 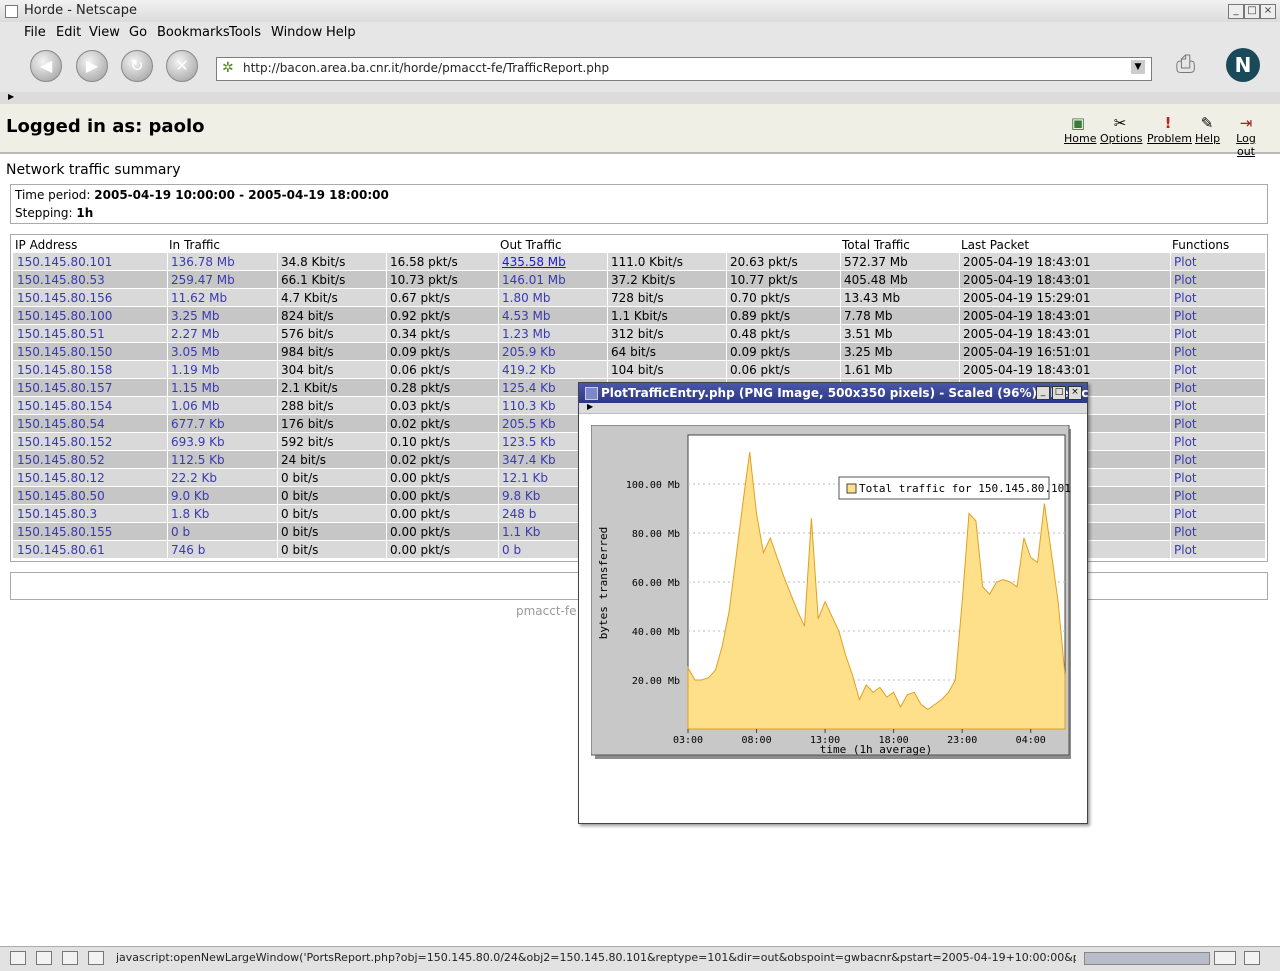 What do you see at coordinates (64, 442) in the screenshot?
I see `ip-address-cell: 150.145.80.152` at bounding box center [64, 442].